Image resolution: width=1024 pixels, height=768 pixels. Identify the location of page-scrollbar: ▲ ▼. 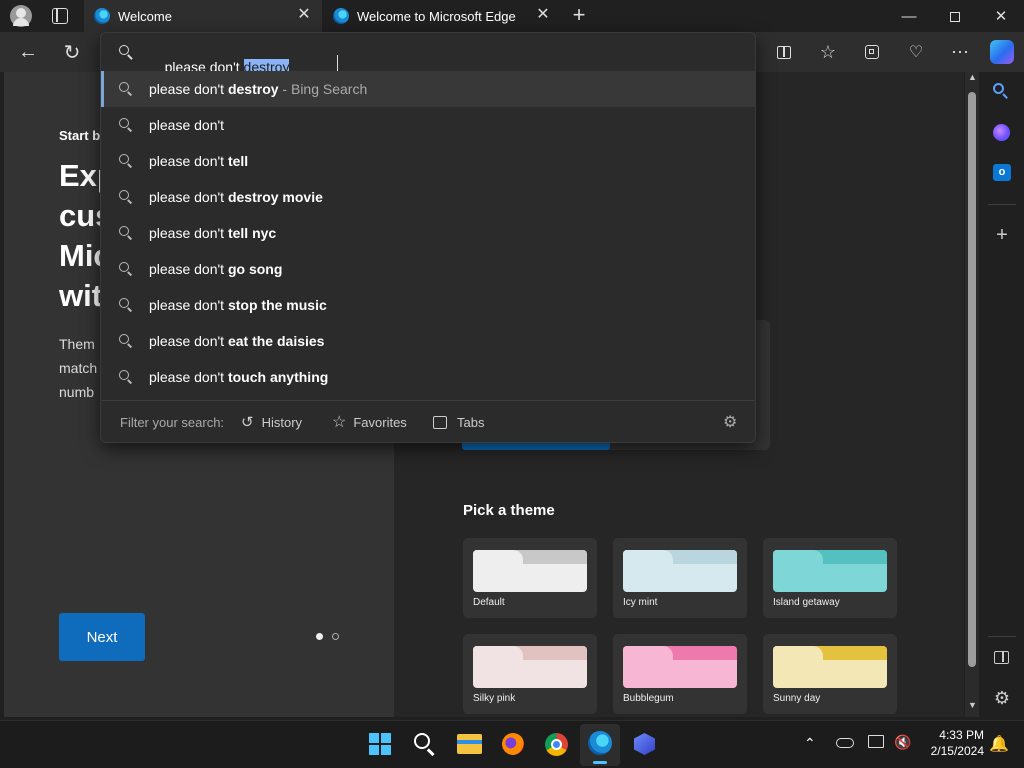
(972, 394).